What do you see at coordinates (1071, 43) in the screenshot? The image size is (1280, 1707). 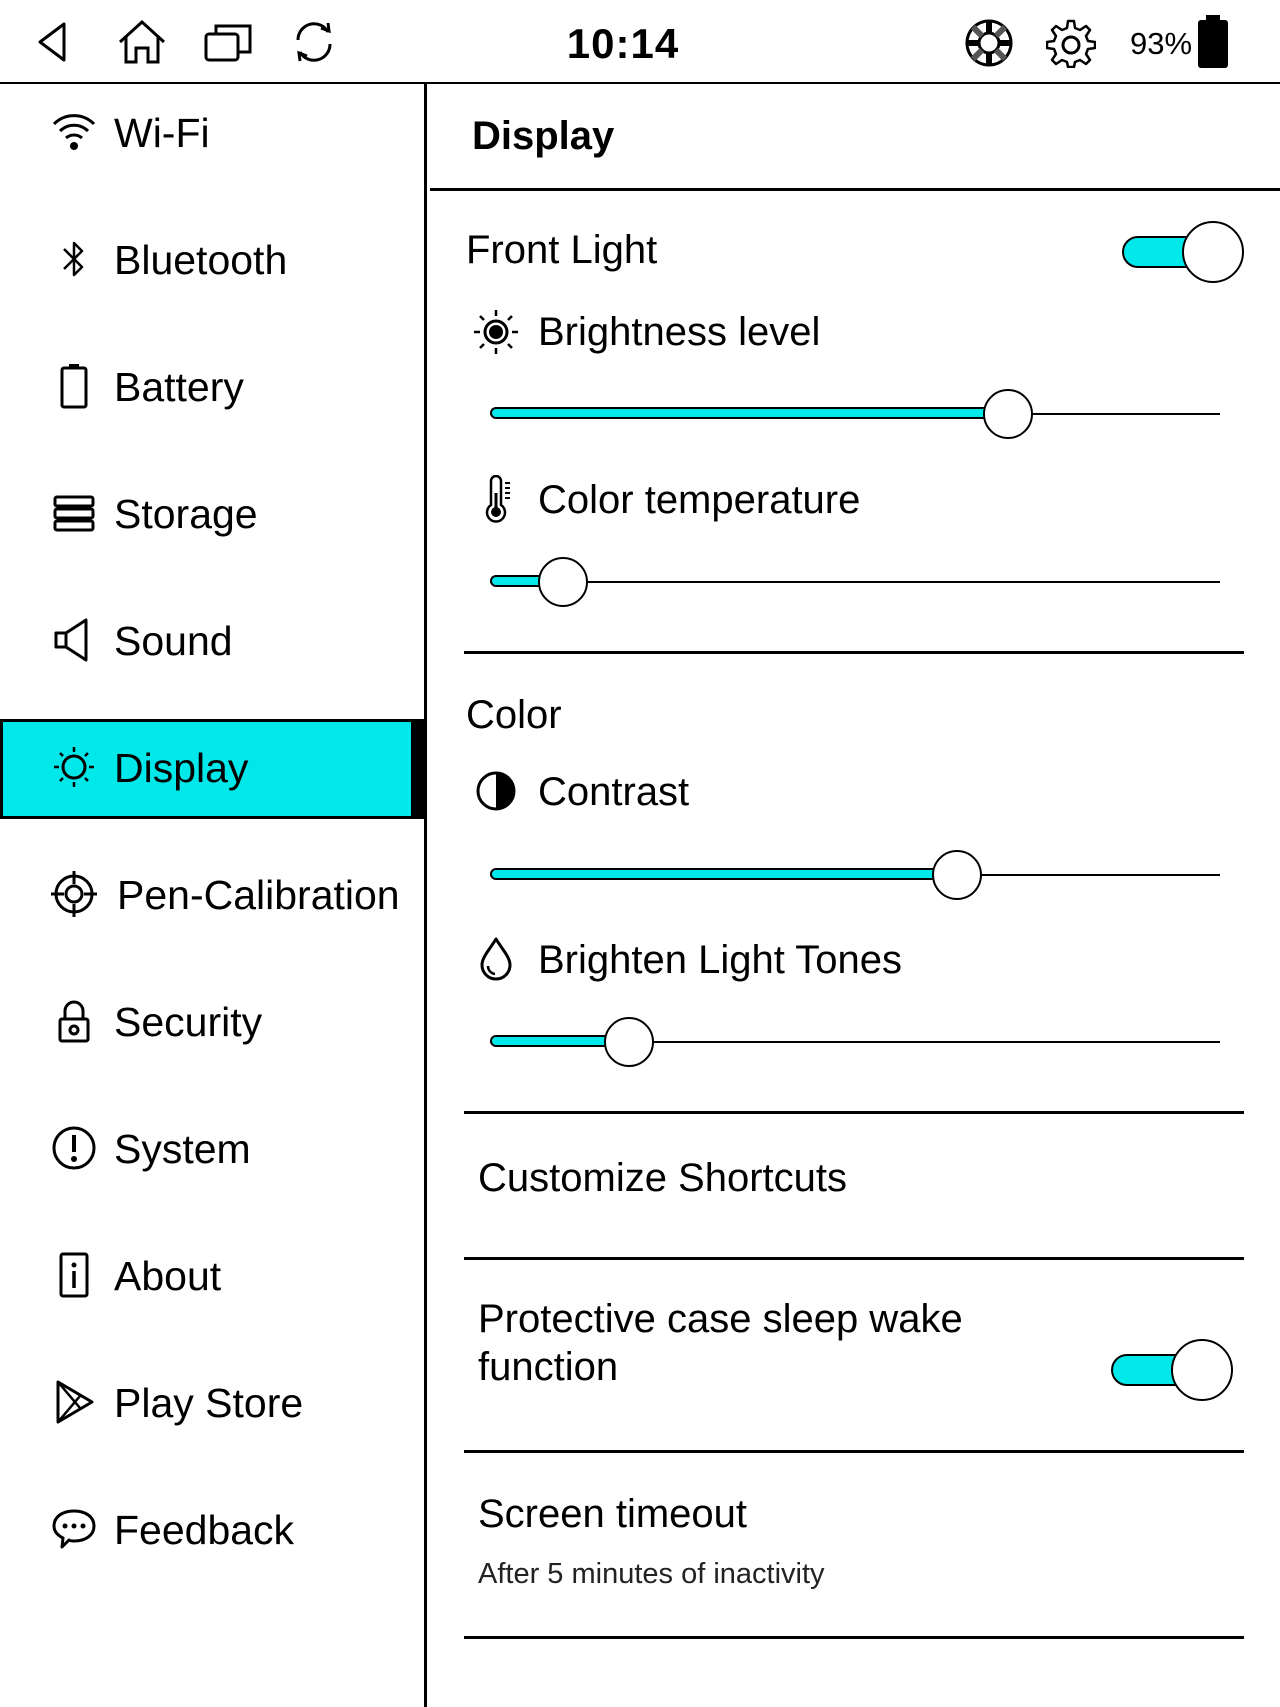 I see `gear-icon` at bounding box center [1071, 43].